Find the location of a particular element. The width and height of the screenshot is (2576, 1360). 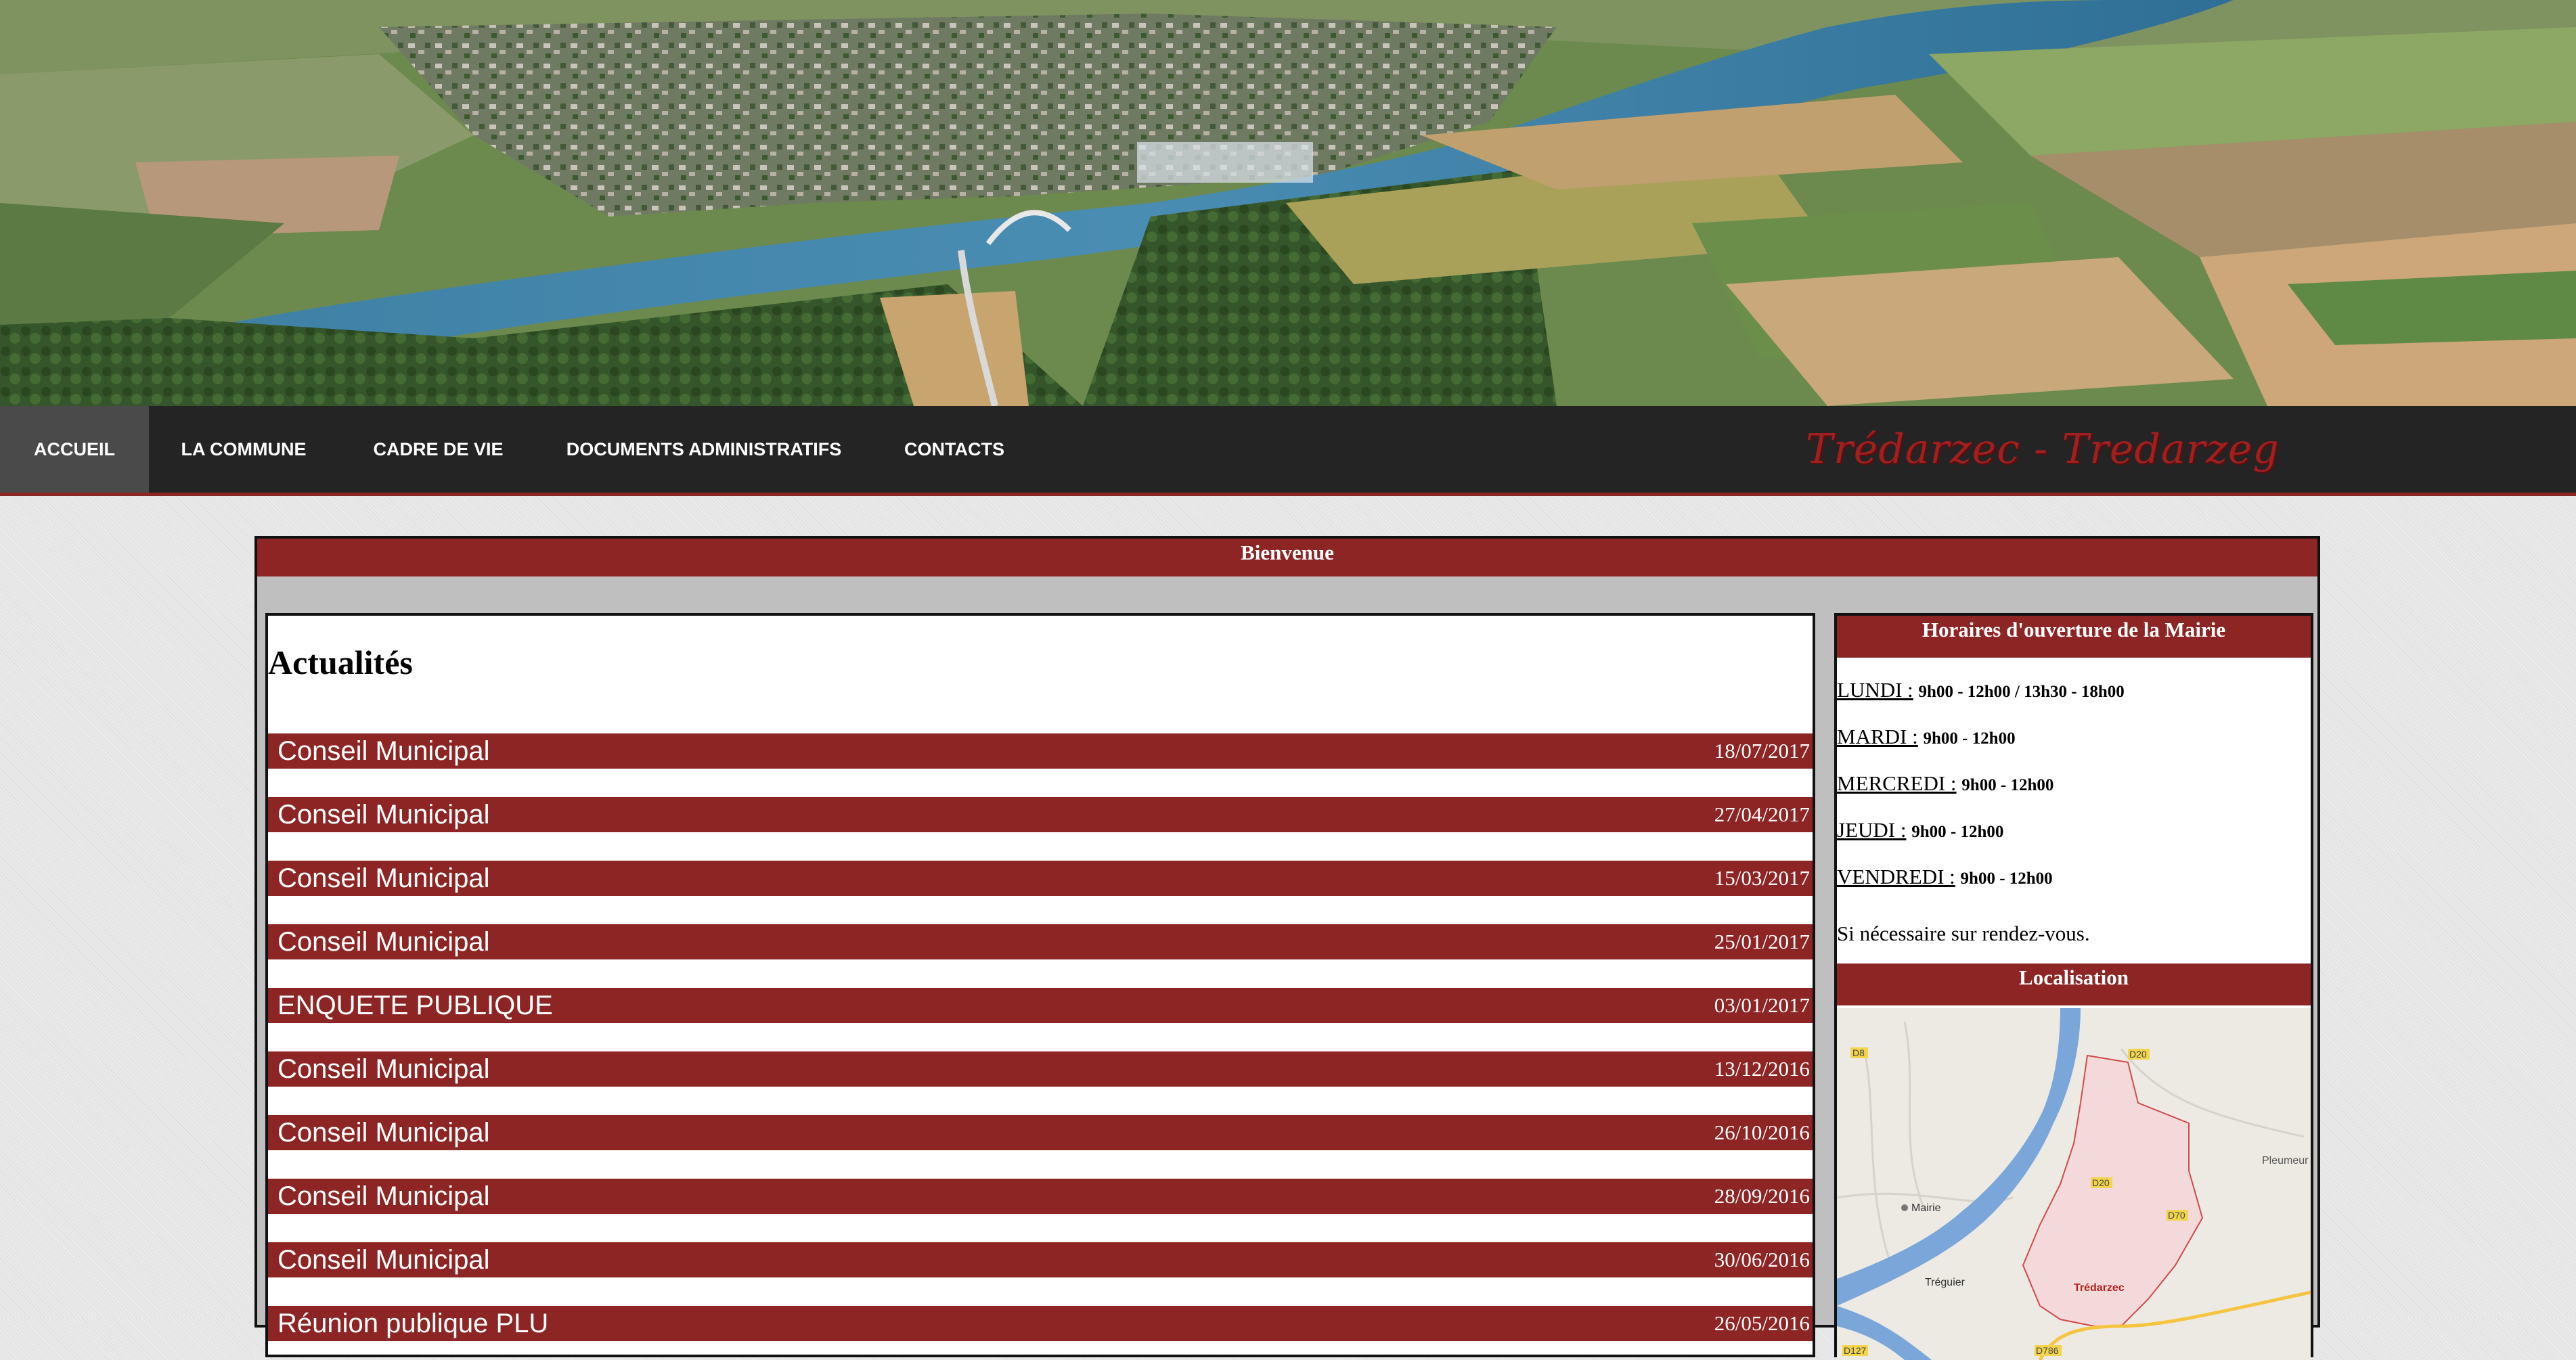

hours-row: JEUDI : 9h00 - 12h00 is located at coordinates (1920, 830).